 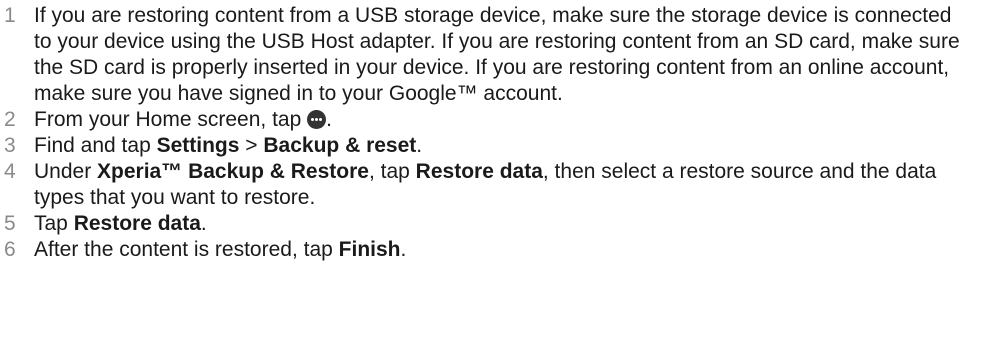 What do you see at coordinates (10, 171) in the screenshot?
I see `step-number: 4` at bounding box center [10, 171].